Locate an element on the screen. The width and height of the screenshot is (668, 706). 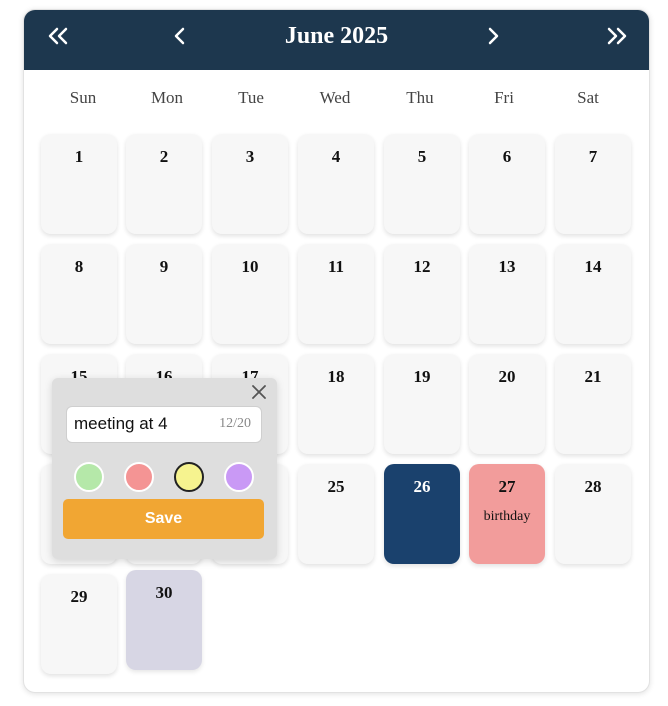
color-swatch-yellow is located at coordinates (189, 477).